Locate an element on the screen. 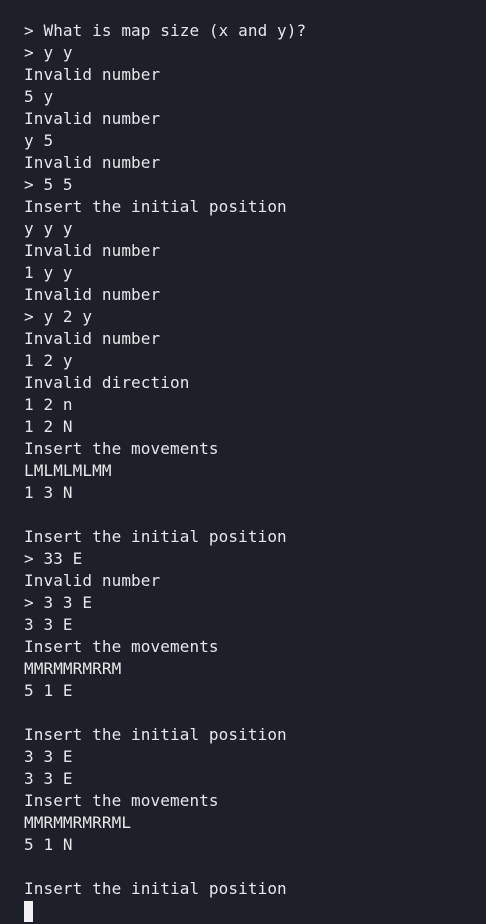  output-line: 1 2 N is located at coordinates (48, 426).